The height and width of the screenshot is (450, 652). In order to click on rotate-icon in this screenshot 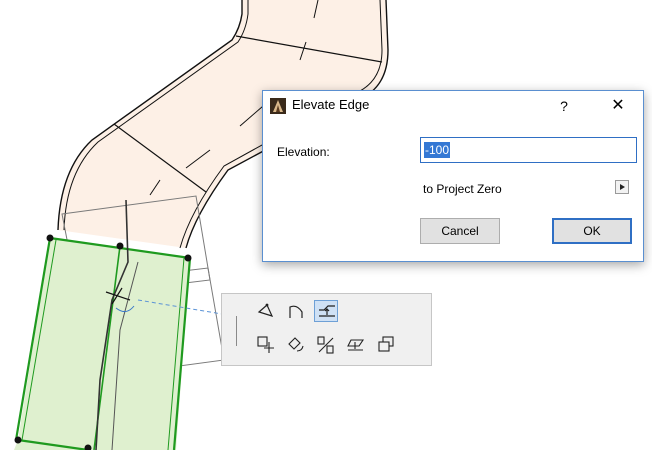, I will do `click(296, 345)`.